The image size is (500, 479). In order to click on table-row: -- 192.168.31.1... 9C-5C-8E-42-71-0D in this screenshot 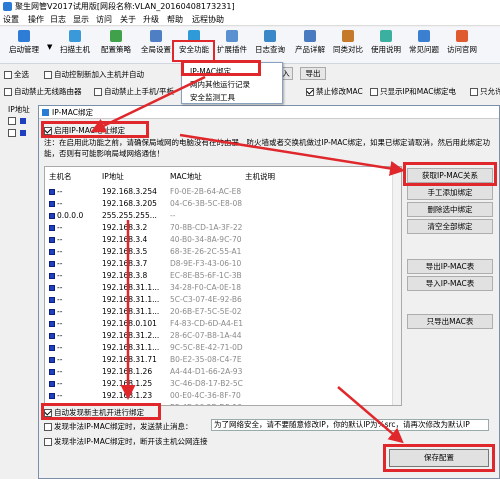, I will do `click(218, 348)`.